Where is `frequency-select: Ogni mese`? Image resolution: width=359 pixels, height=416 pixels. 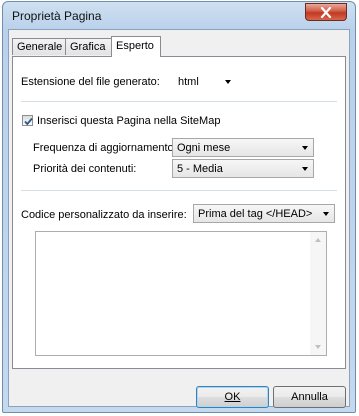 frequency-select: Ogni mese is located at coordinates (243, 147).